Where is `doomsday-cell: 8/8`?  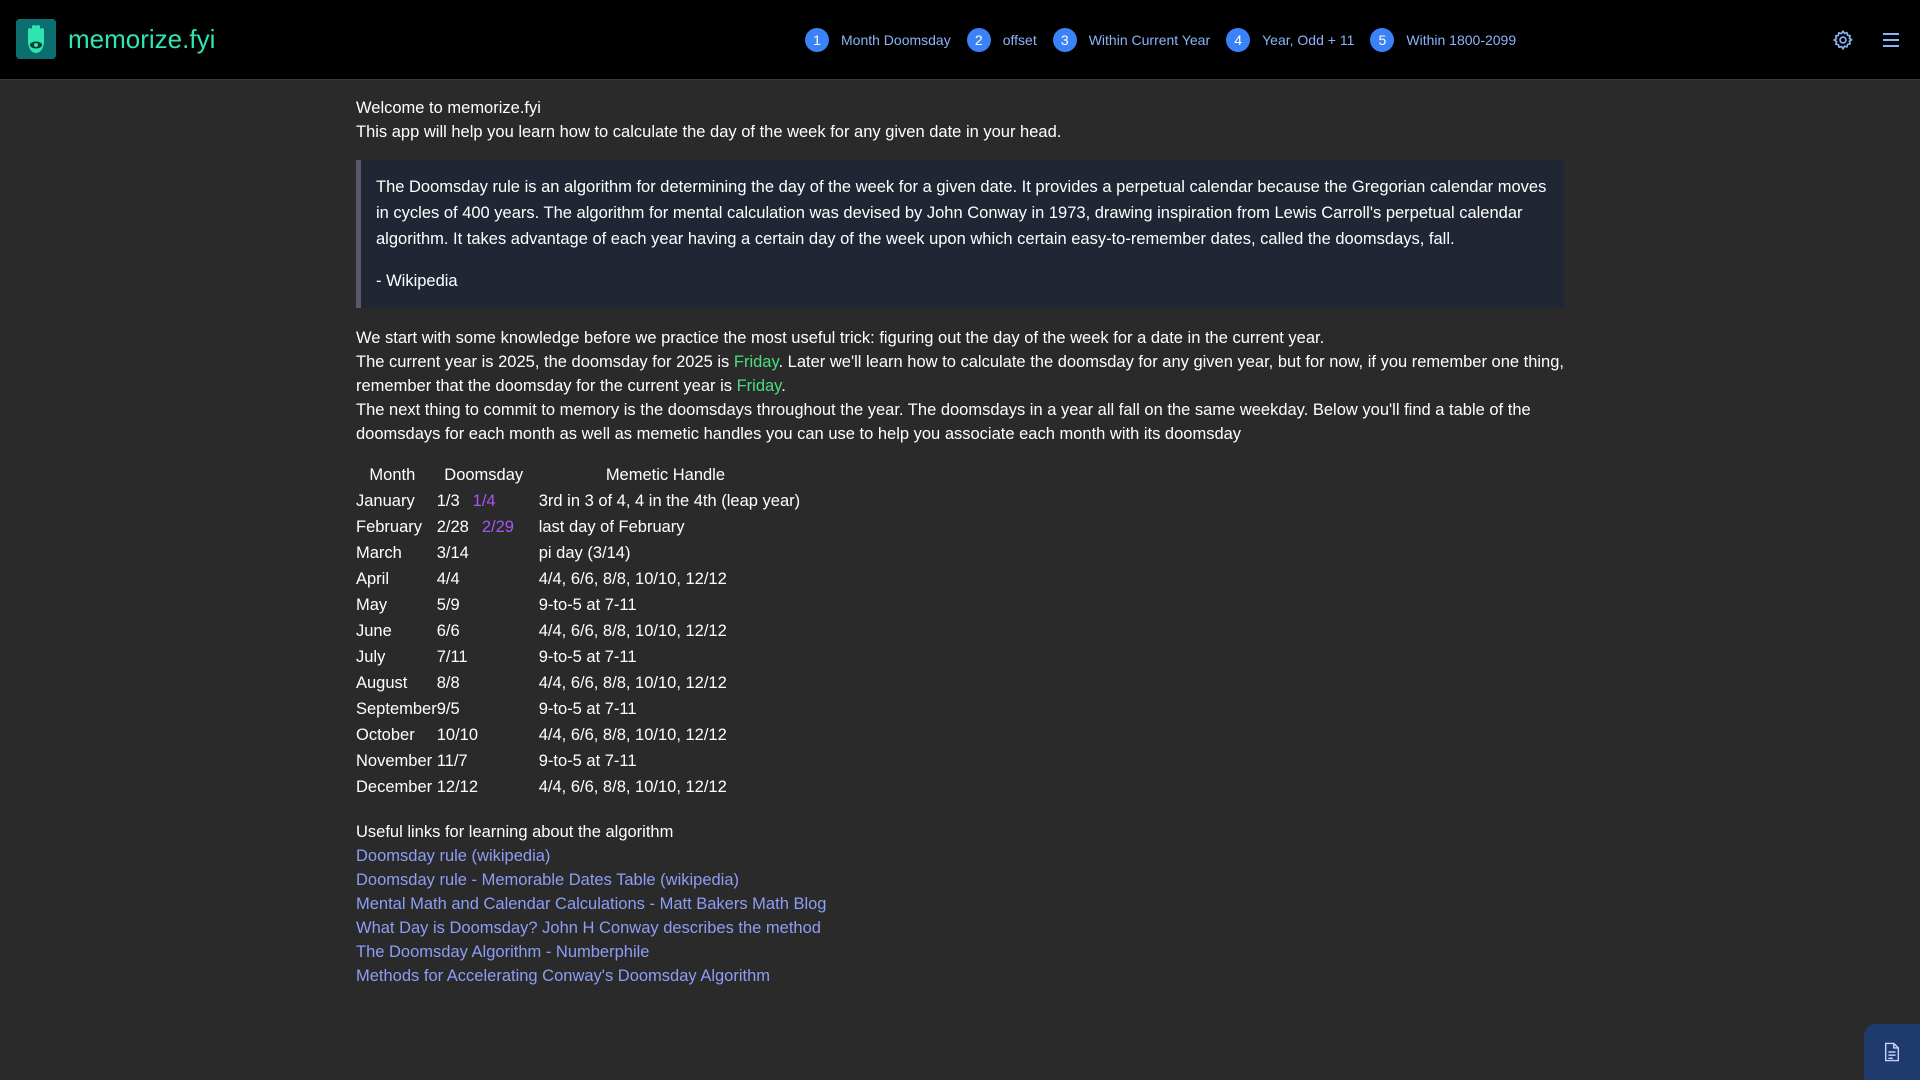 doomsday-cell: 8/8 is located at coordinates (488, 683).